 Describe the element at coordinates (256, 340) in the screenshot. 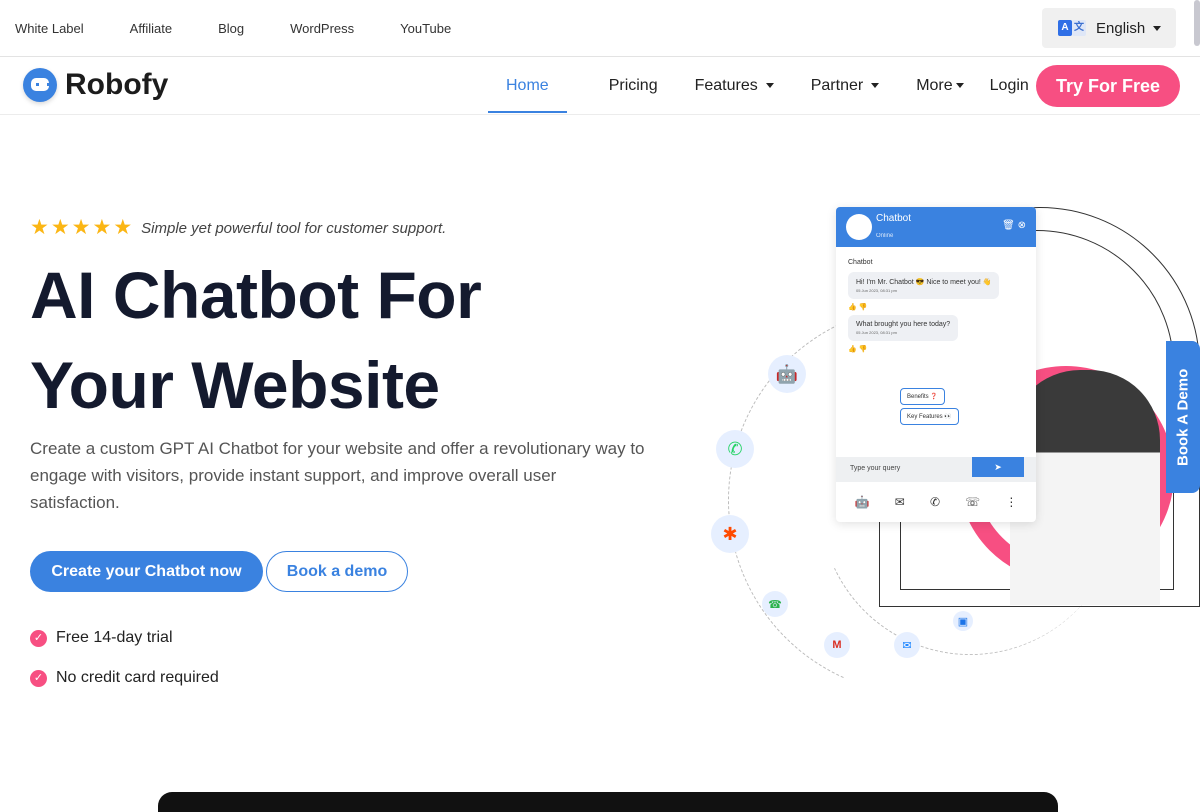

I see `hero-title: AI Chatbot For Your Website` at that location.